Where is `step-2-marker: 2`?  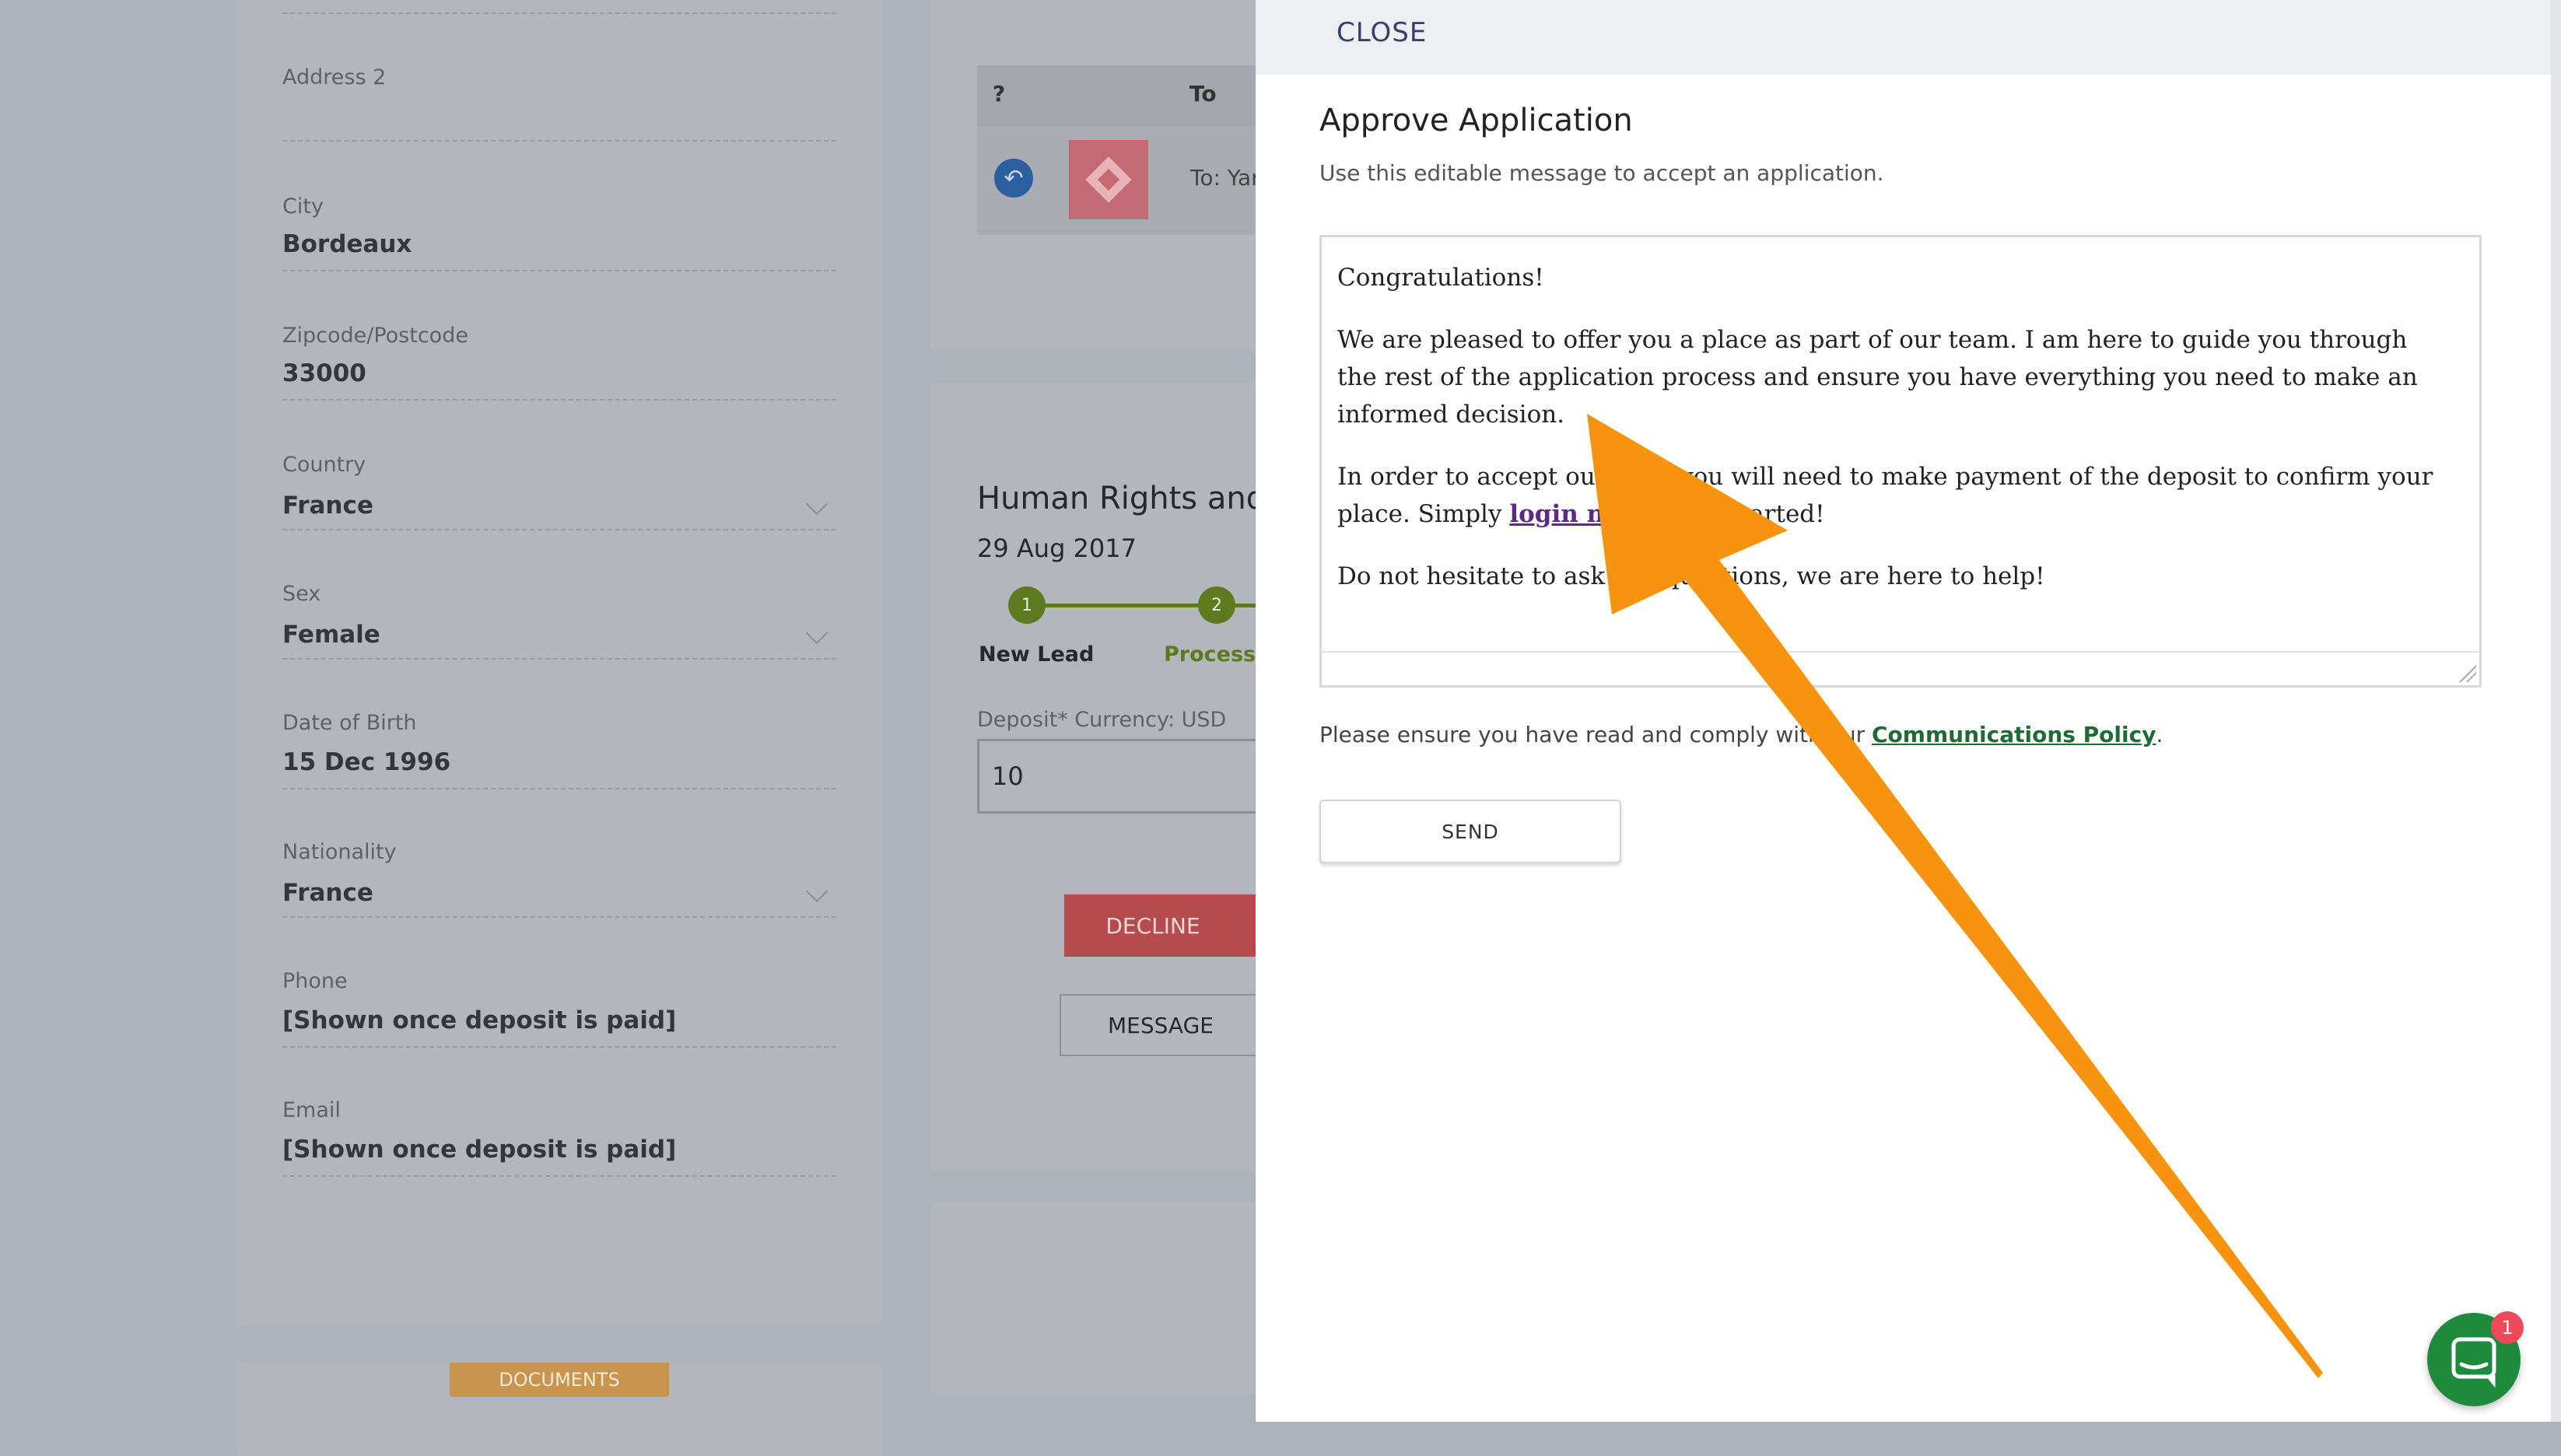 step-2-marker: 2 is located at coordinates (1216, 605).